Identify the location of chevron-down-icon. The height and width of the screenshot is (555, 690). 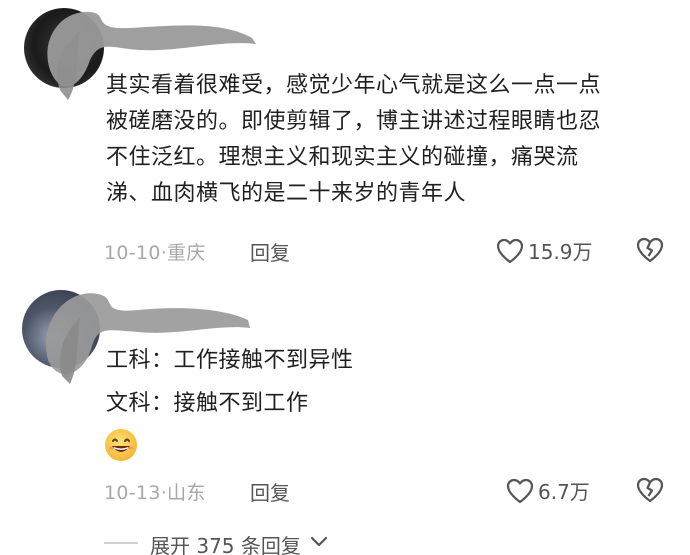
(319, 543).